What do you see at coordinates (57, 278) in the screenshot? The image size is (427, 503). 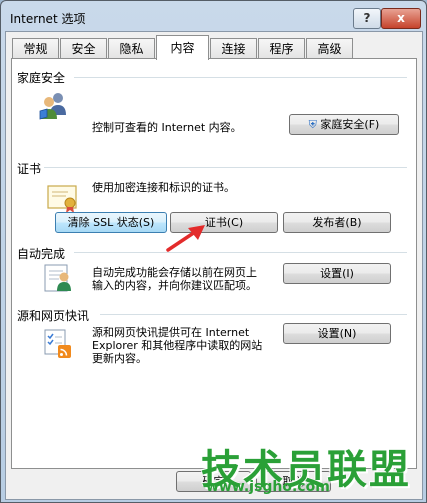 I see `autocomplete-icon` at bounding box center [57, 278].